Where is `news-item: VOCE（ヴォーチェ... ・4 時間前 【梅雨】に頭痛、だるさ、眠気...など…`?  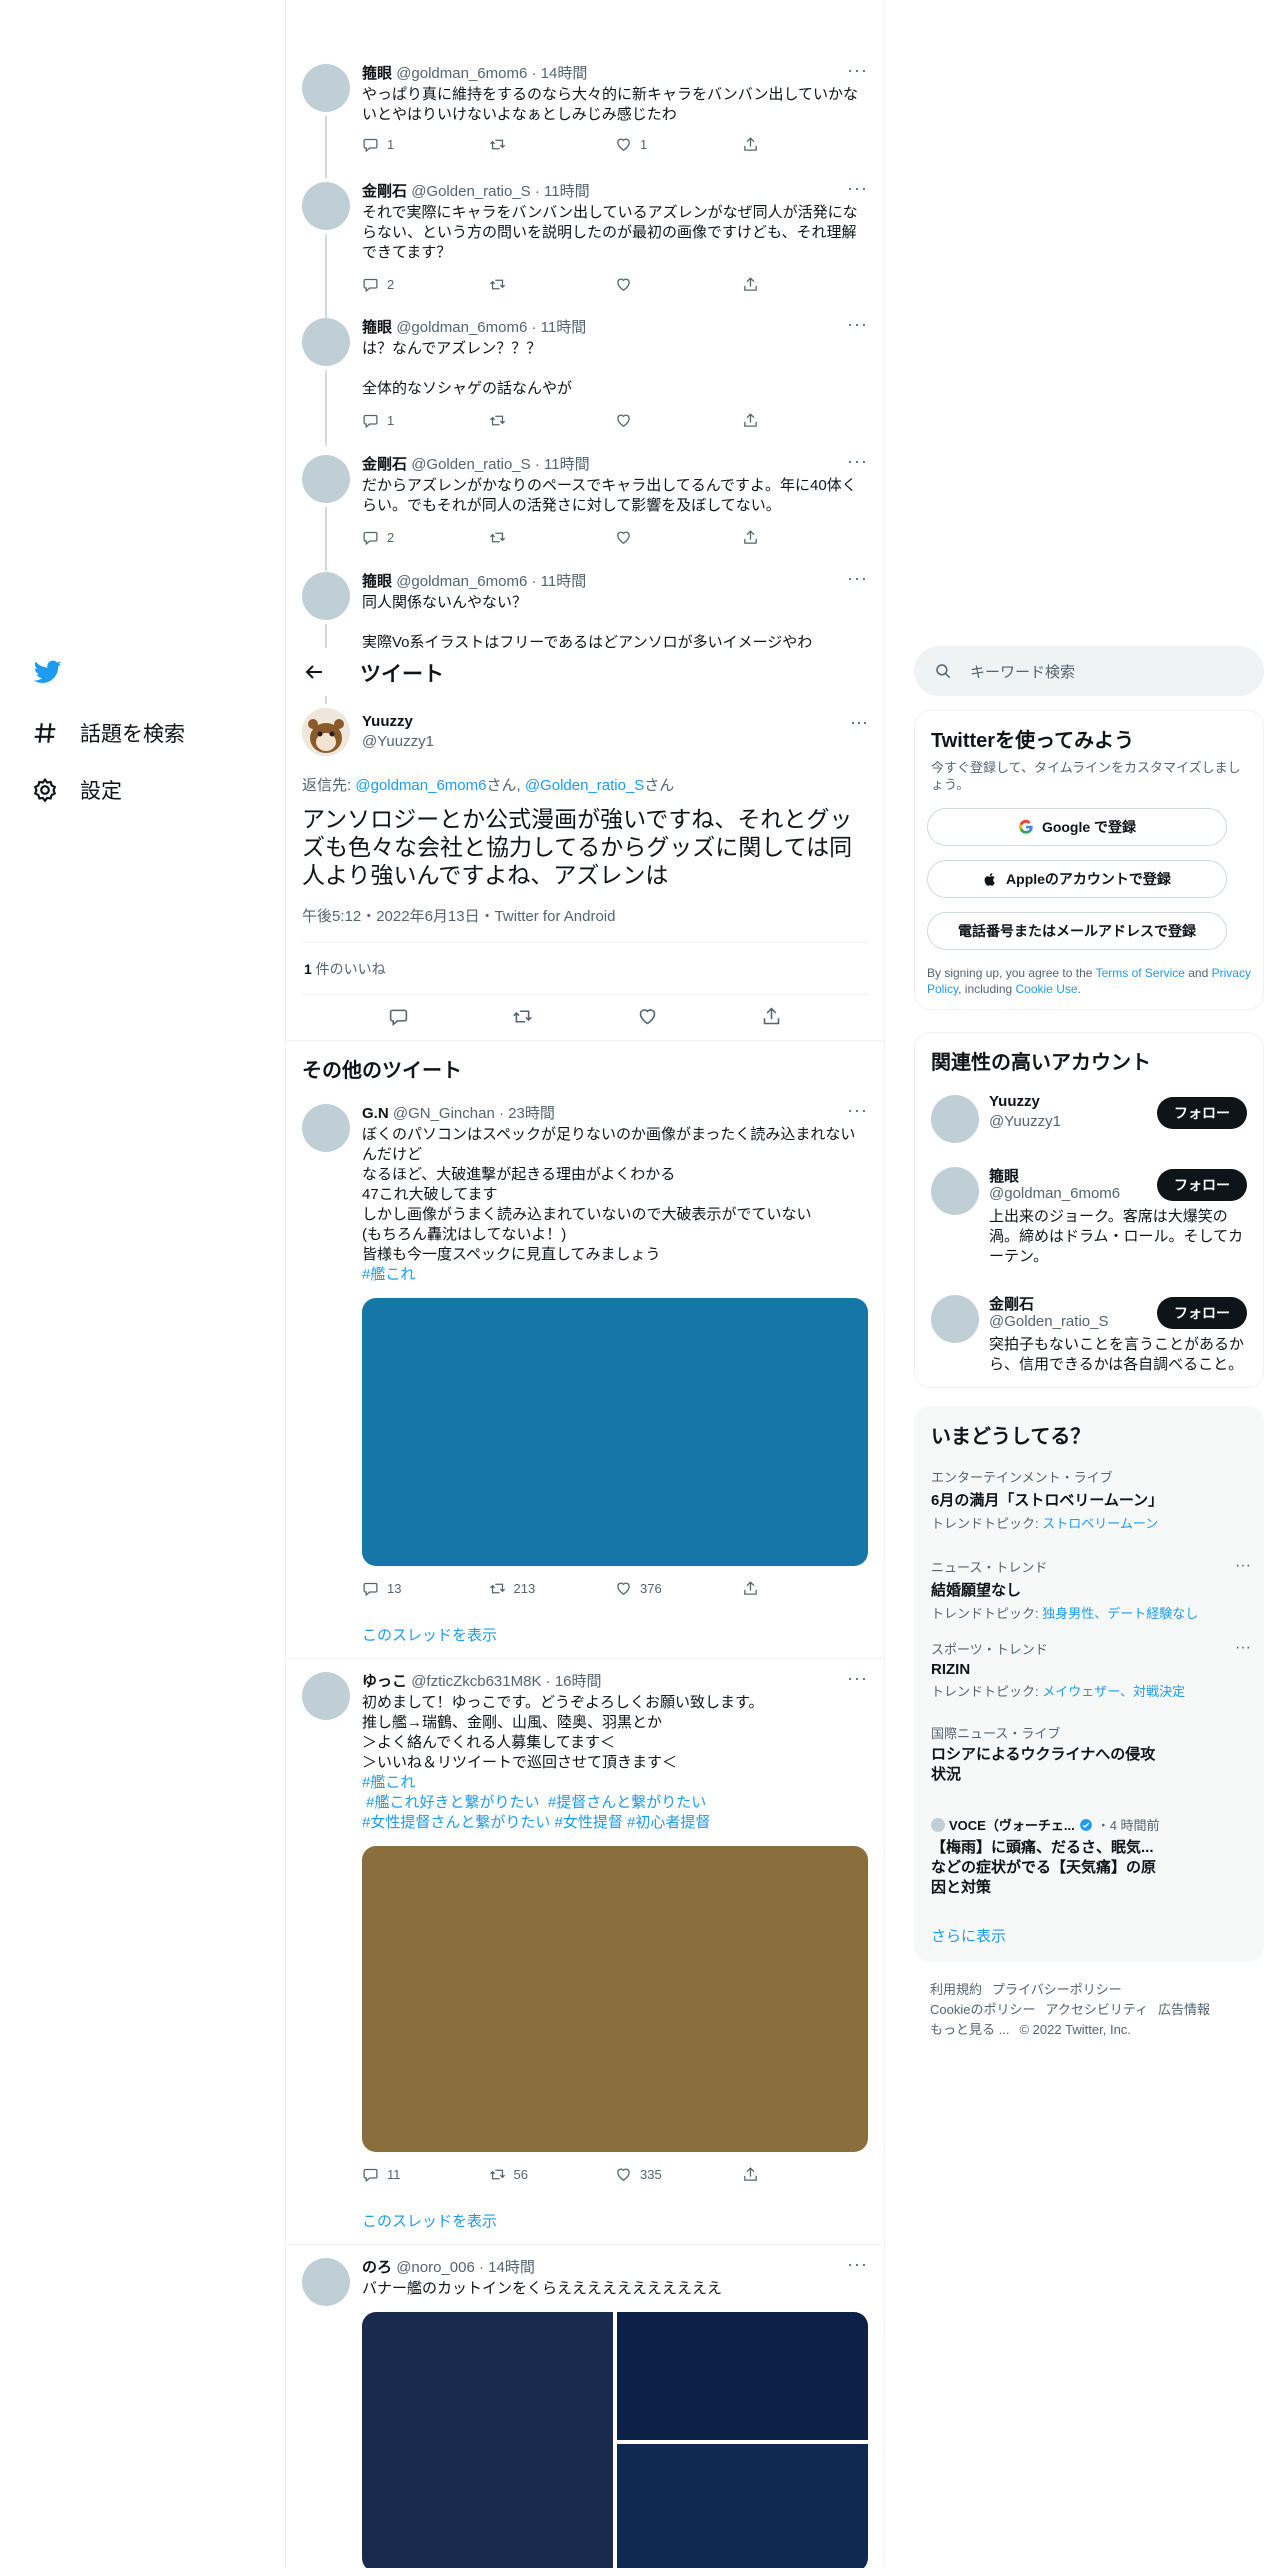
news-item: VOCE（ヴォーチェ... ・4 時間前 【梅雨】に頭痛、だるさ、眠気...など… is located at coordinates (1046, 1856).